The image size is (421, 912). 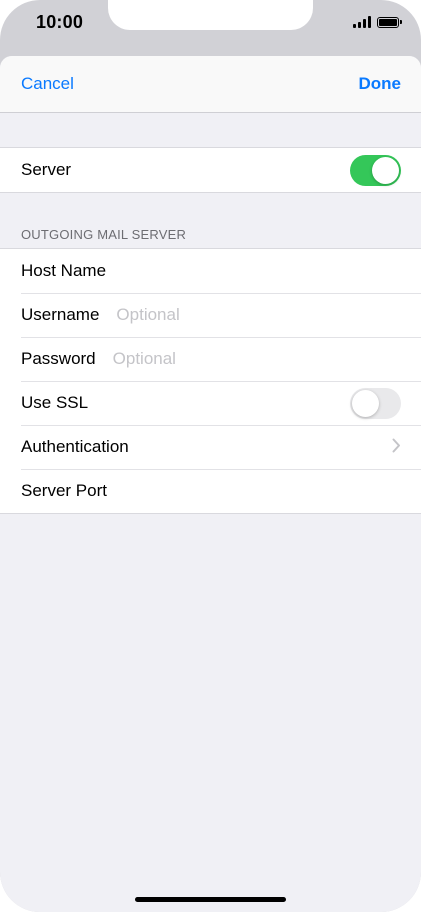 What do you see at coordinates (144, 359) in the screenshot?
I see `password-field: Optional` at bounding box center [144, 359].